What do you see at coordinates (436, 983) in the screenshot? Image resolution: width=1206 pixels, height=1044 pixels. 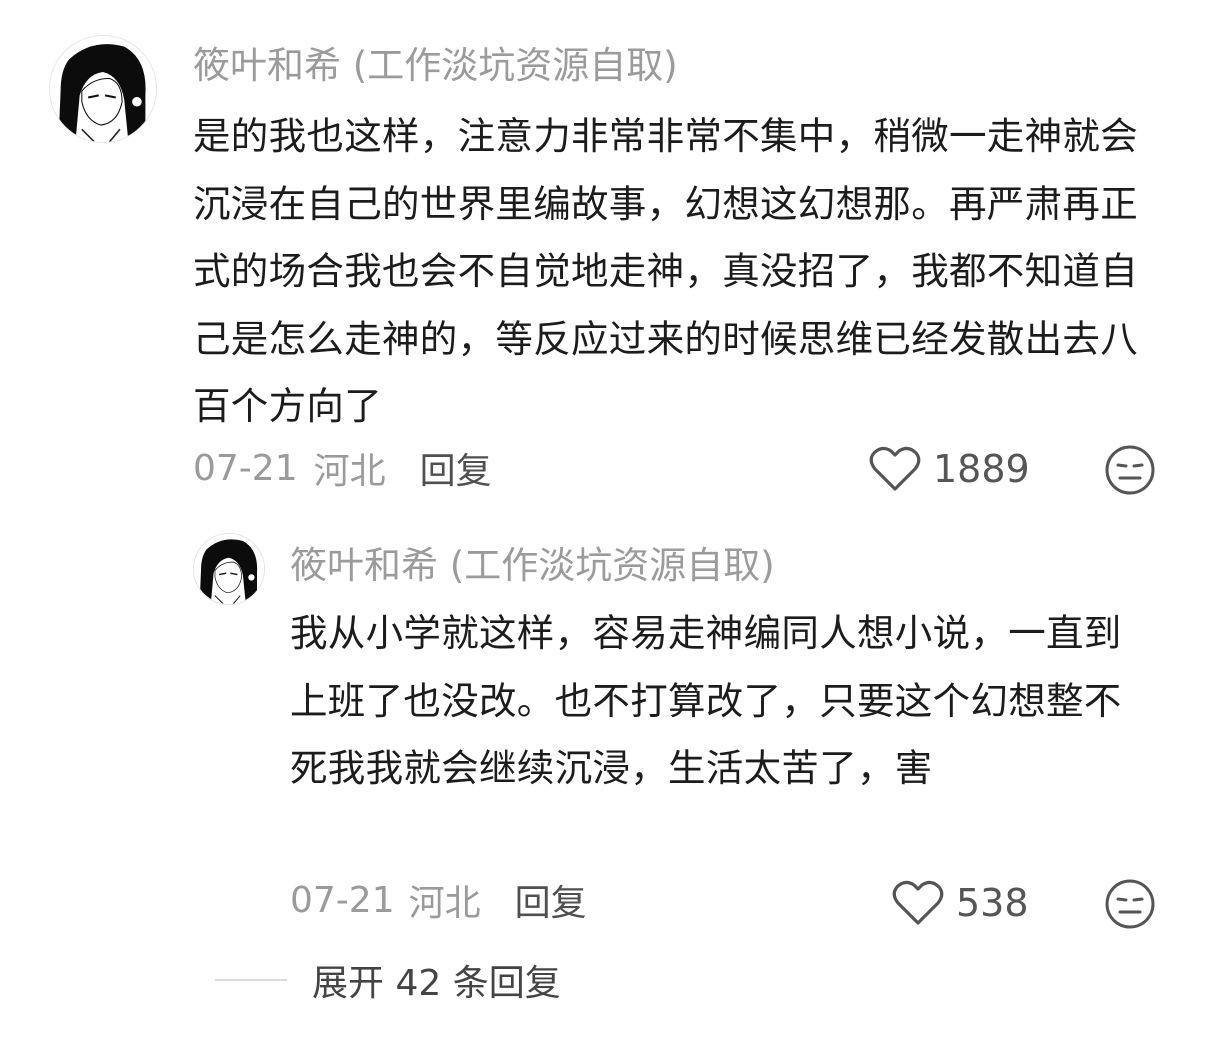 I see `expand-replies-label: 展开 42 条回复` at bounding box center [436, 983].